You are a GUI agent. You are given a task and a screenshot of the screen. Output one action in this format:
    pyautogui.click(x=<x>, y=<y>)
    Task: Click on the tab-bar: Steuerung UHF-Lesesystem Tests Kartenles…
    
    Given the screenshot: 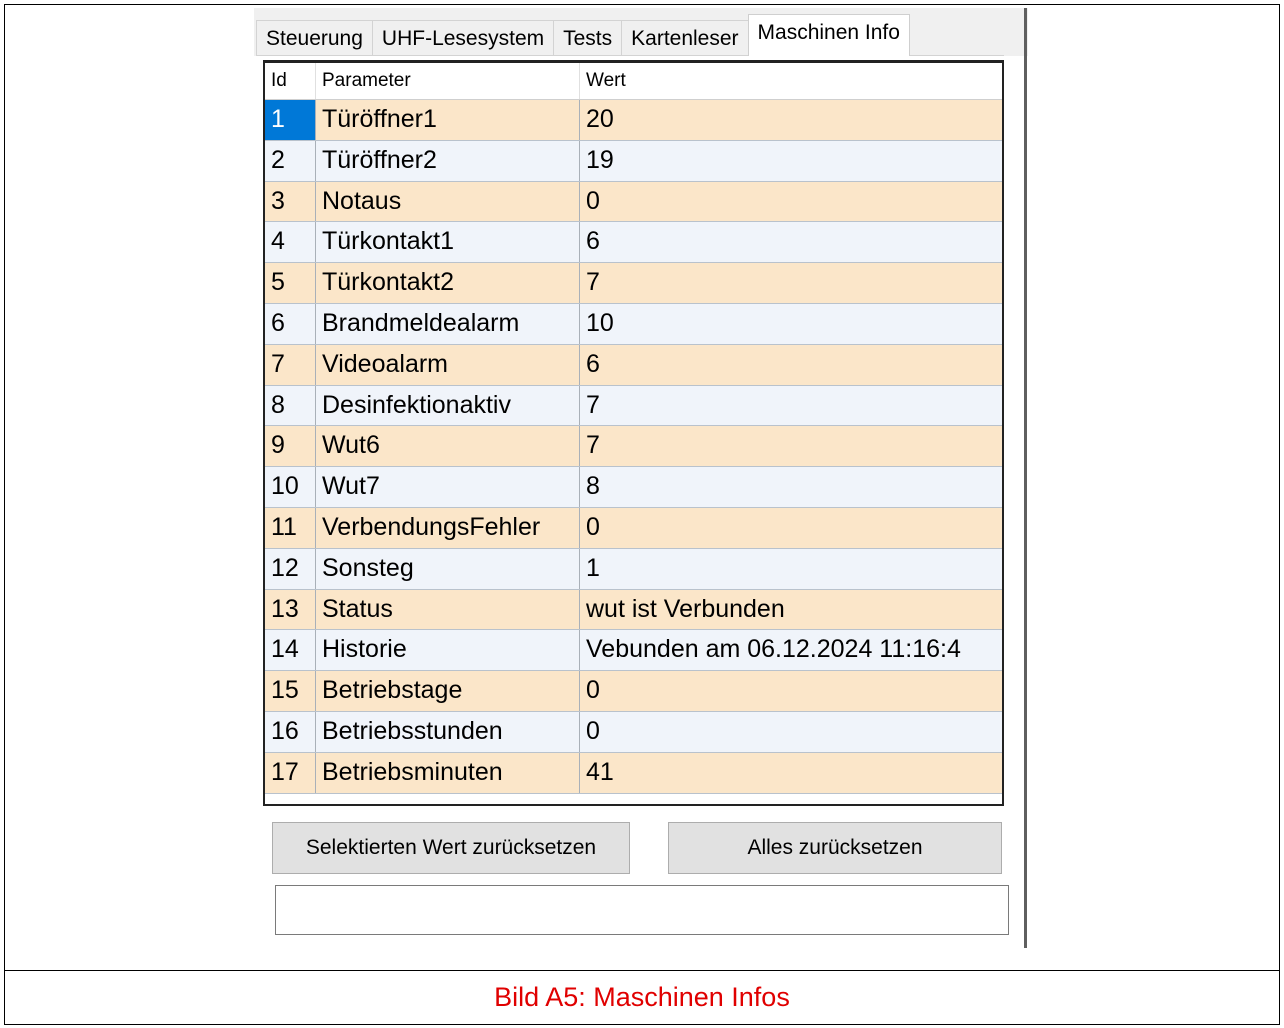 What is the action you would take?
    pyautogui.click(x=583, y=35)
    